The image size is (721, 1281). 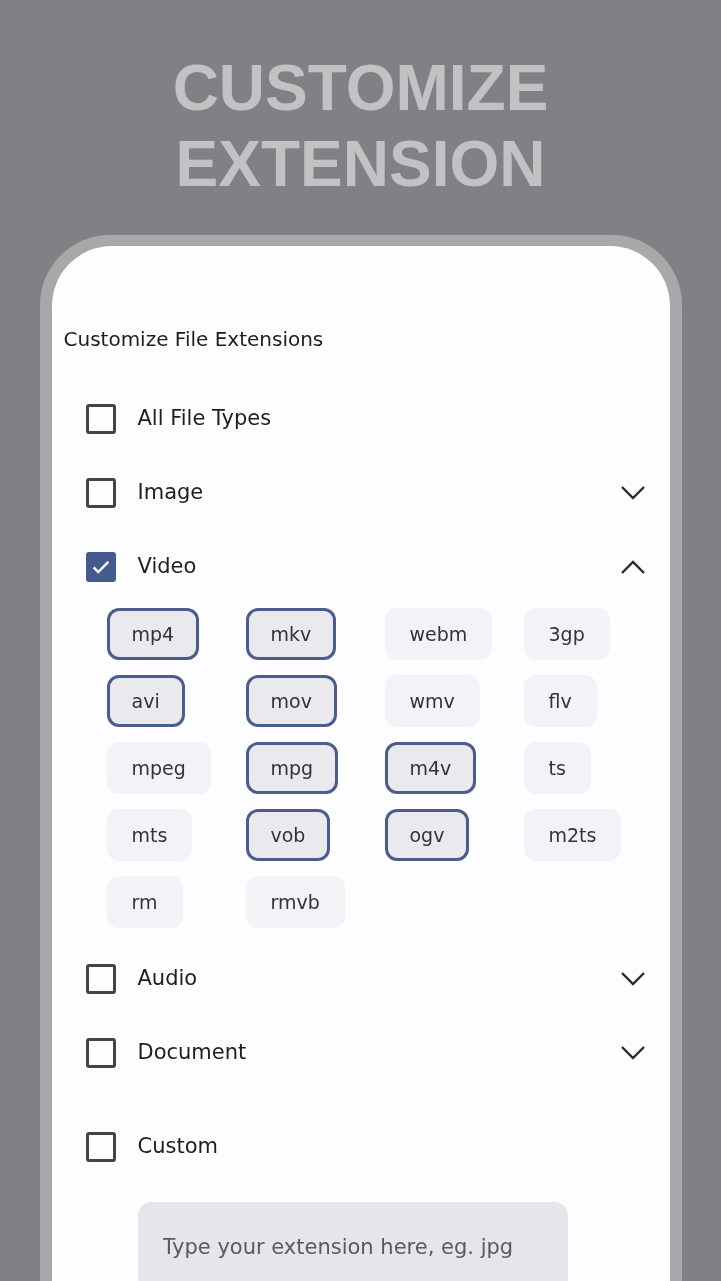 I want to click on extension-chip: mov, so click(x=291, y=701).